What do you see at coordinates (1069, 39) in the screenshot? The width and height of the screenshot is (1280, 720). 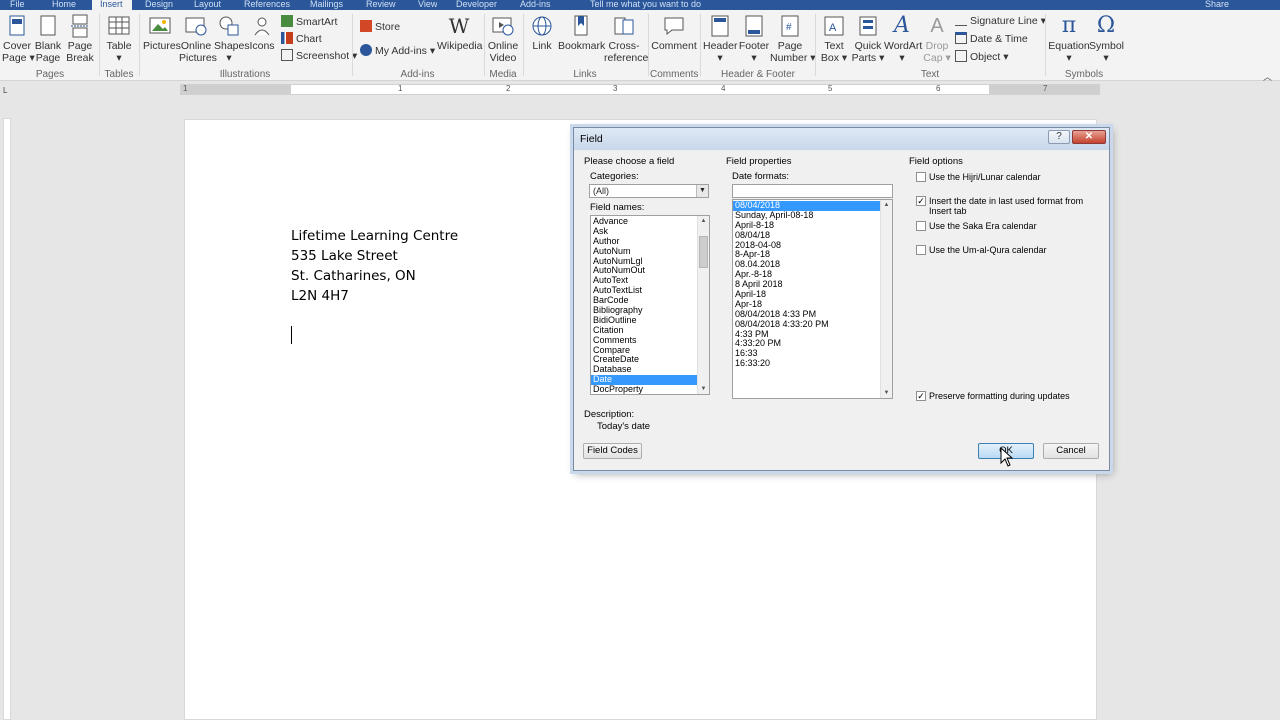 I see `equation-button: π Equation ▾` at bounding box center [1069, 39].